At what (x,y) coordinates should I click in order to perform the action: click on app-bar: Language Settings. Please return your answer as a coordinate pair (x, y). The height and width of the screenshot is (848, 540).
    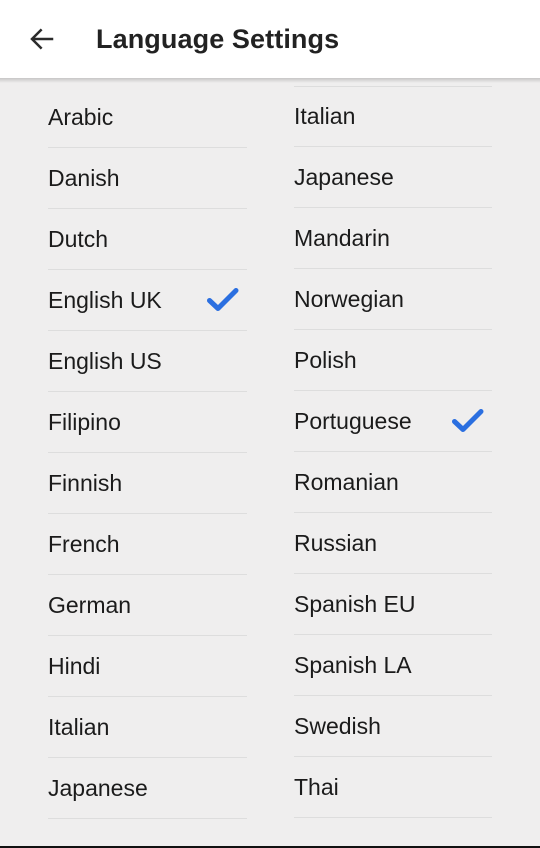
    Looking at the image, I should click on (270, 41).